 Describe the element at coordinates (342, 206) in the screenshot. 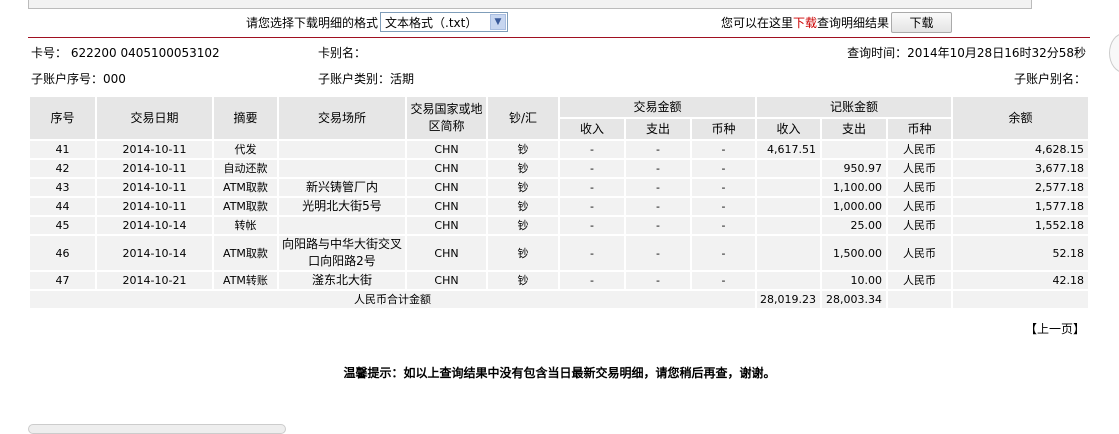

I see `cell-place: 光明北大街5号` at that location.